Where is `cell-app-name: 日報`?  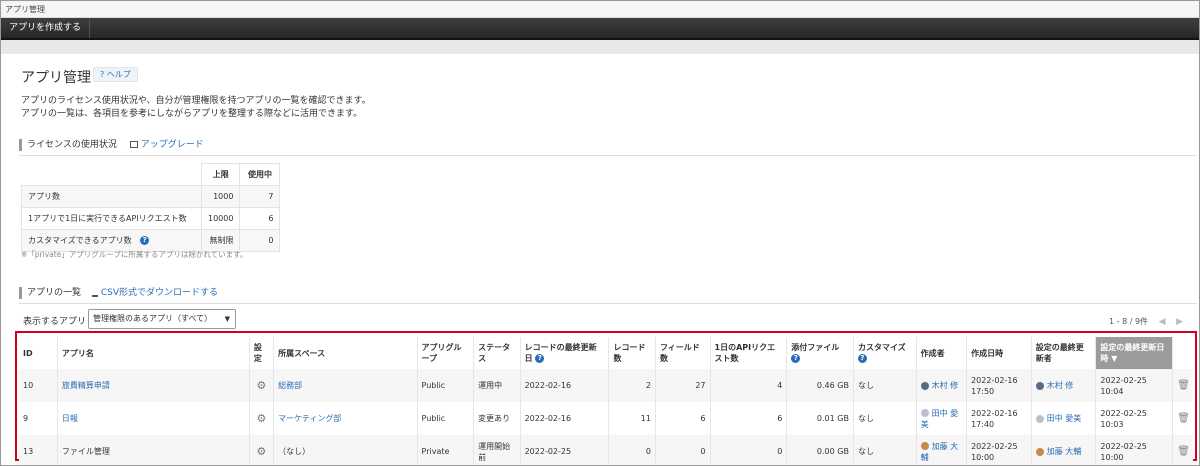
cell-app-name: 日報 is located at coordinates (153, 418).